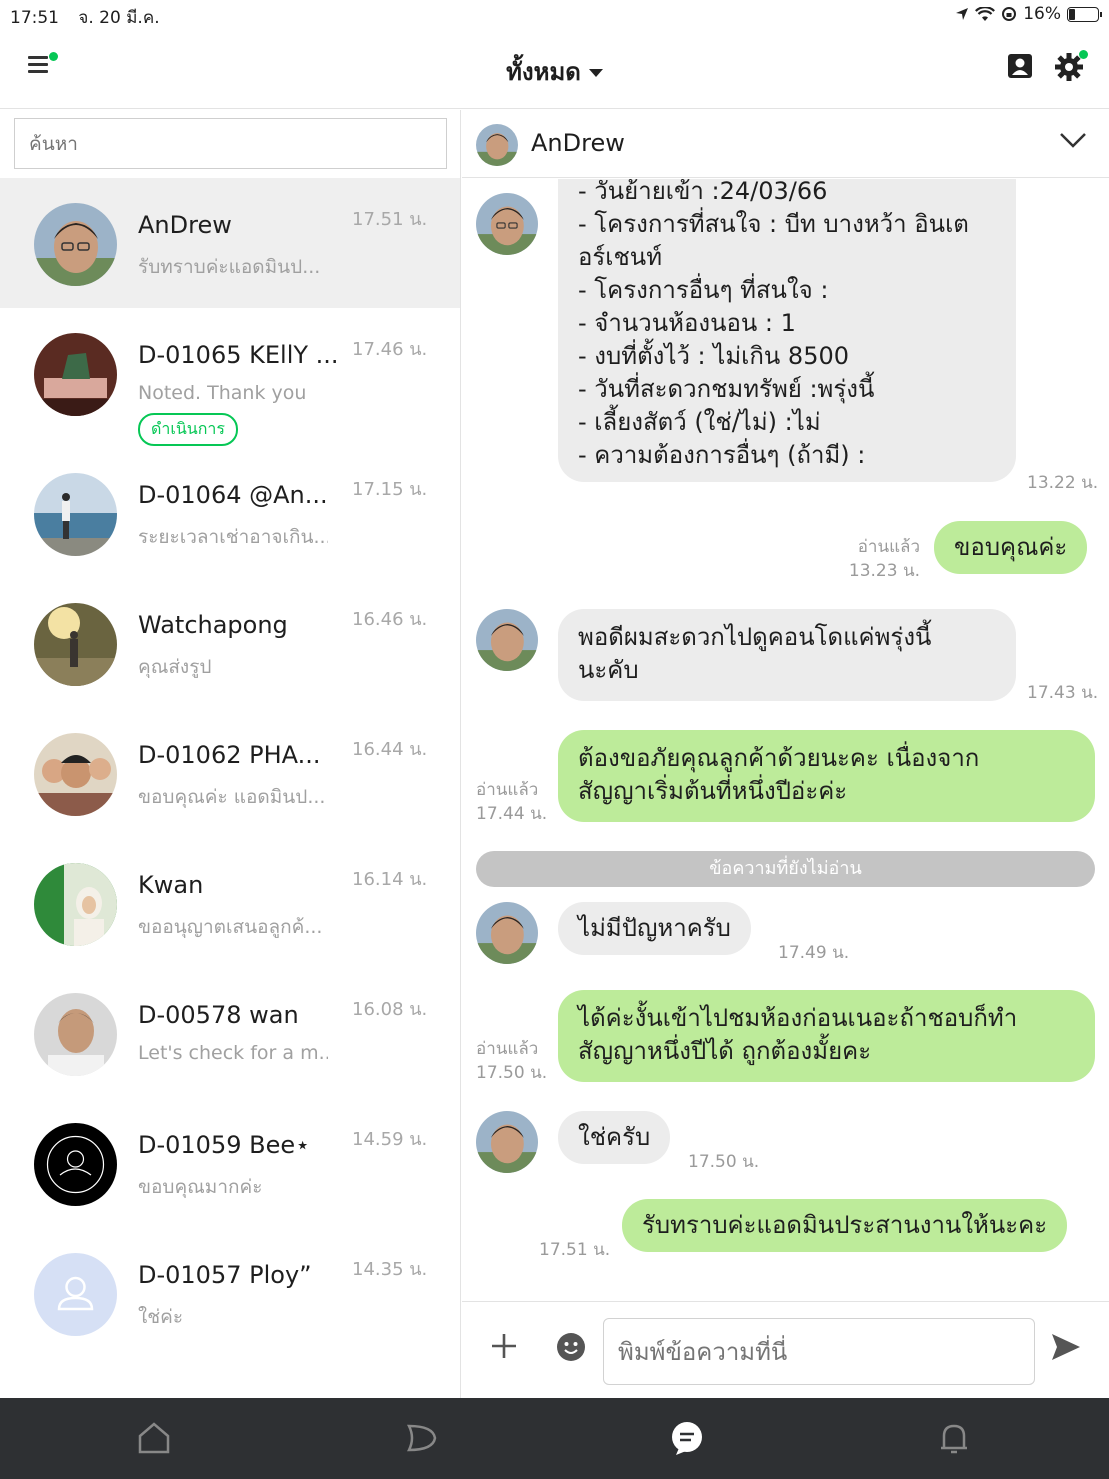 The height and width of the screenshot is (1479, 1109). I want to click on filter-label: ทั้งหมด, so click(543, 72).